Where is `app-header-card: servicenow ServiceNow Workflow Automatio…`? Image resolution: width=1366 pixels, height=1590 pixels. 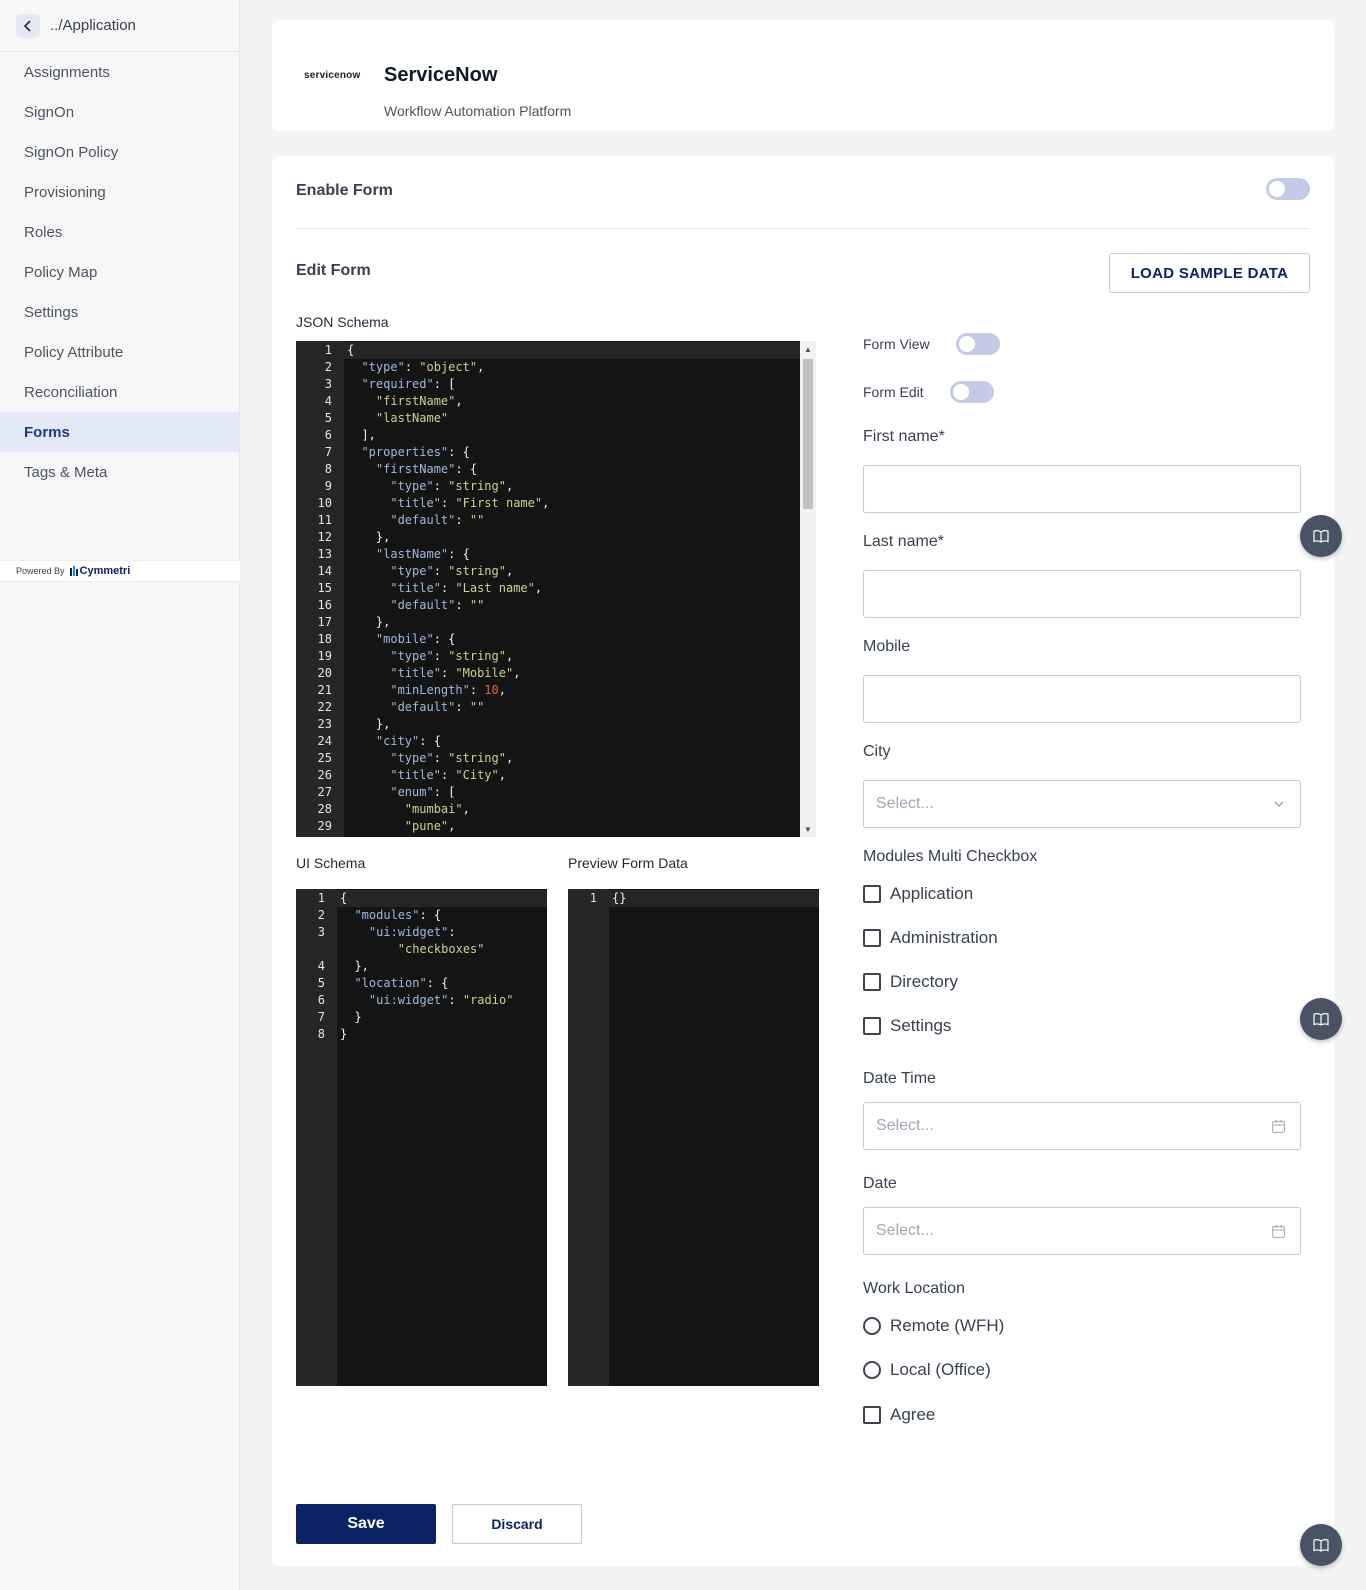 app-header-card: servicenow ServiceNow Workflow Automatio… is located at coordinates (803, 75).